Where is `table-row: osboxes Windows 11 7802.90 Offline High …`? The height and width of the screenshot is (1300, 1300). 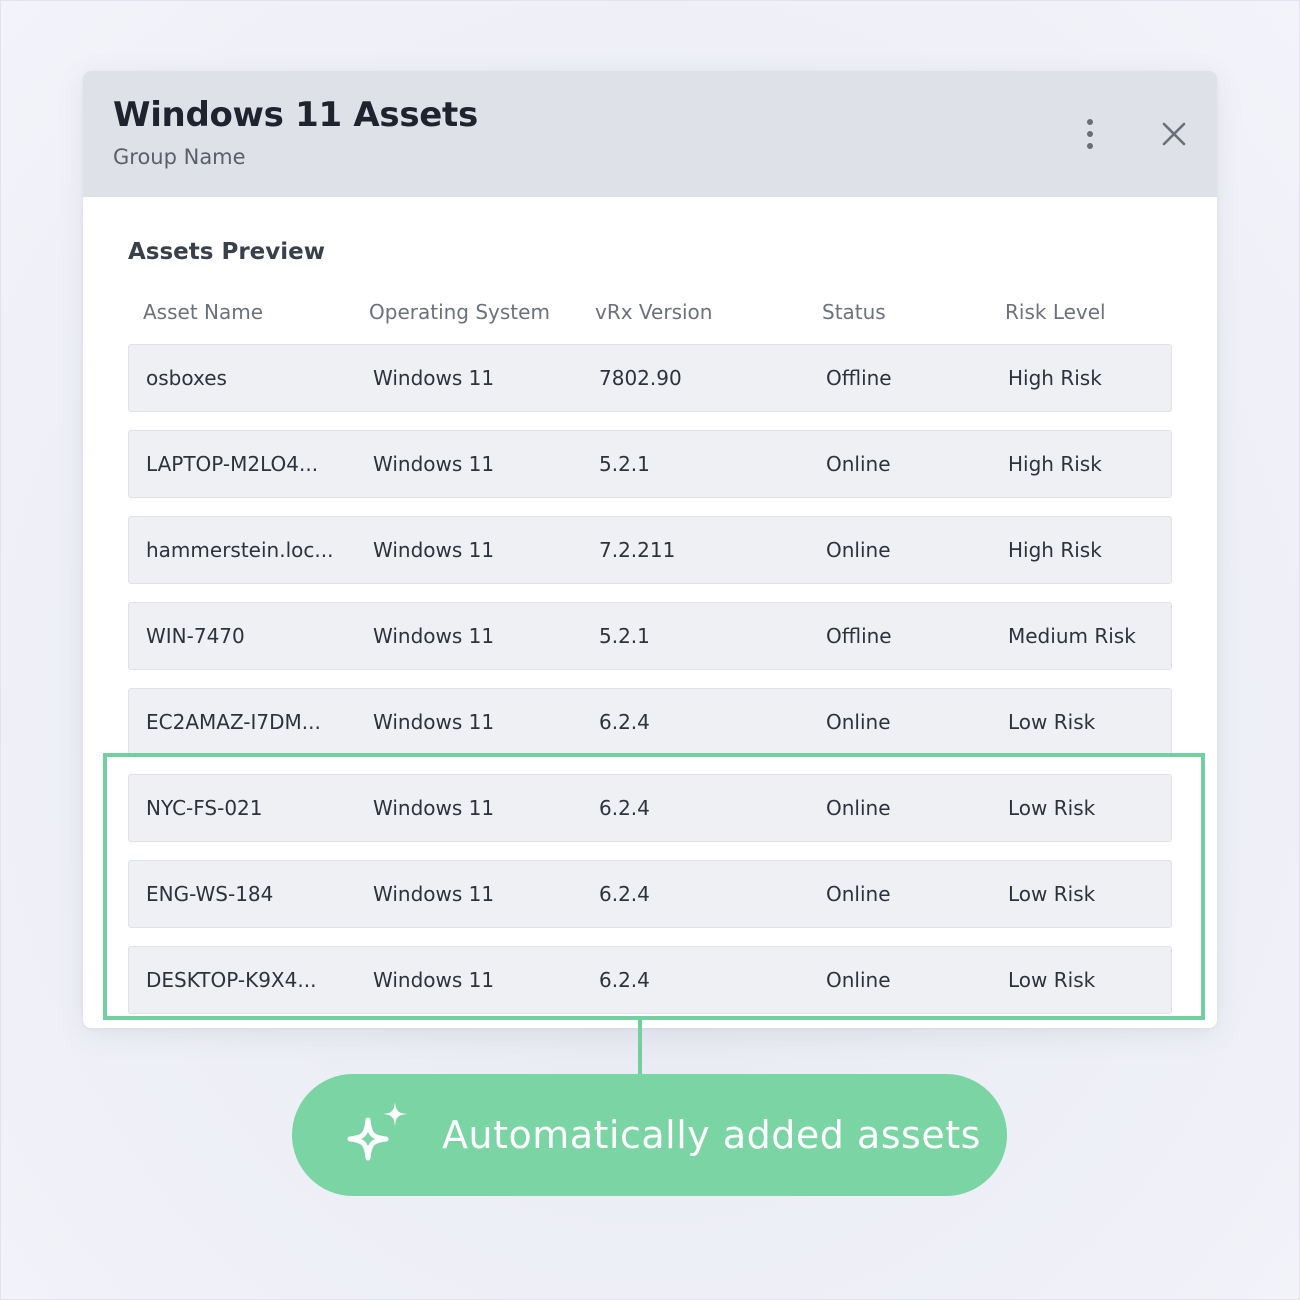
table-row: osboxes Windows 11 7802.90 Offline High … is located at coordinates (650, 378).